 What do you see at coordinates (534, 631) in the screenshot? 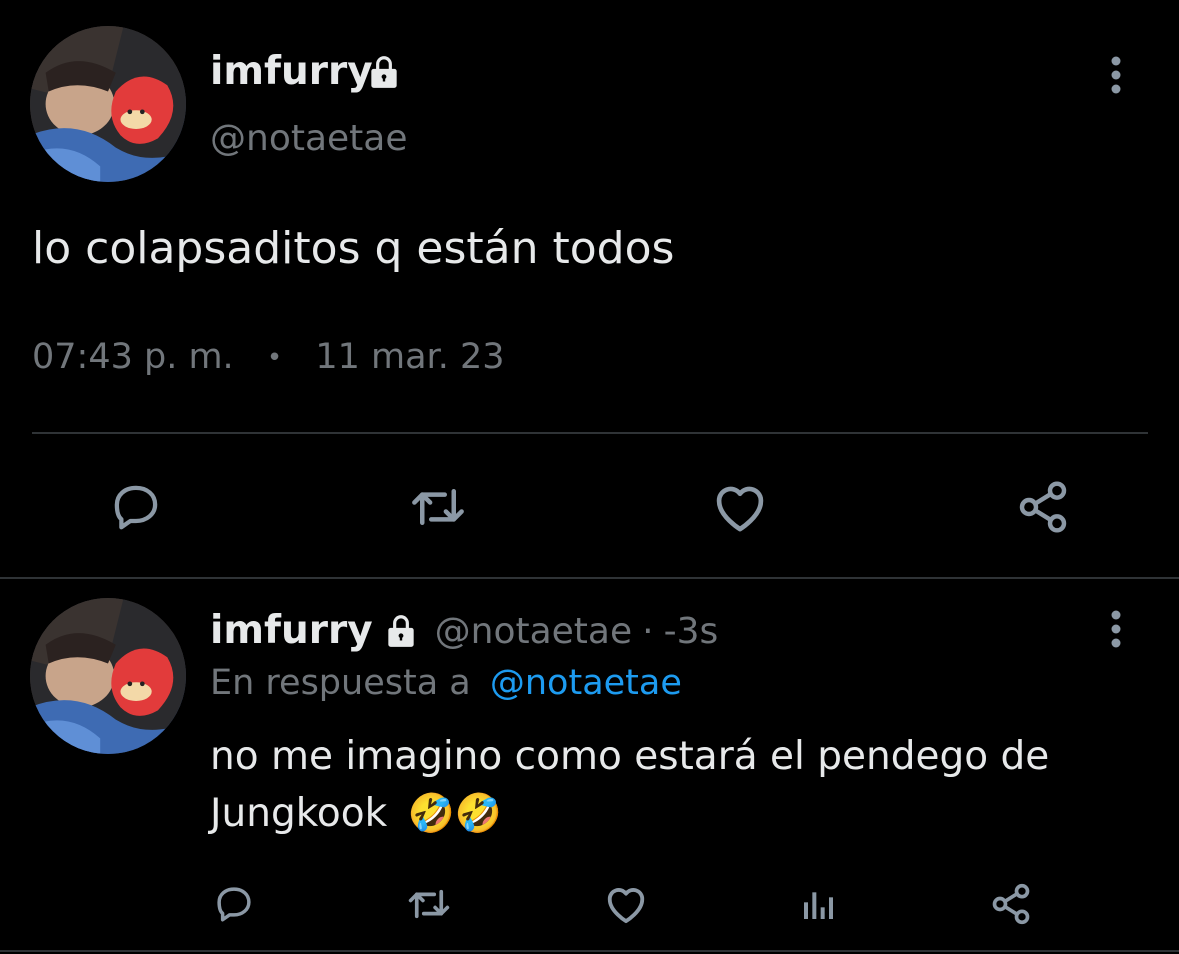
I see `reply-handle: @notaetae` at bounding box center [534, 631].